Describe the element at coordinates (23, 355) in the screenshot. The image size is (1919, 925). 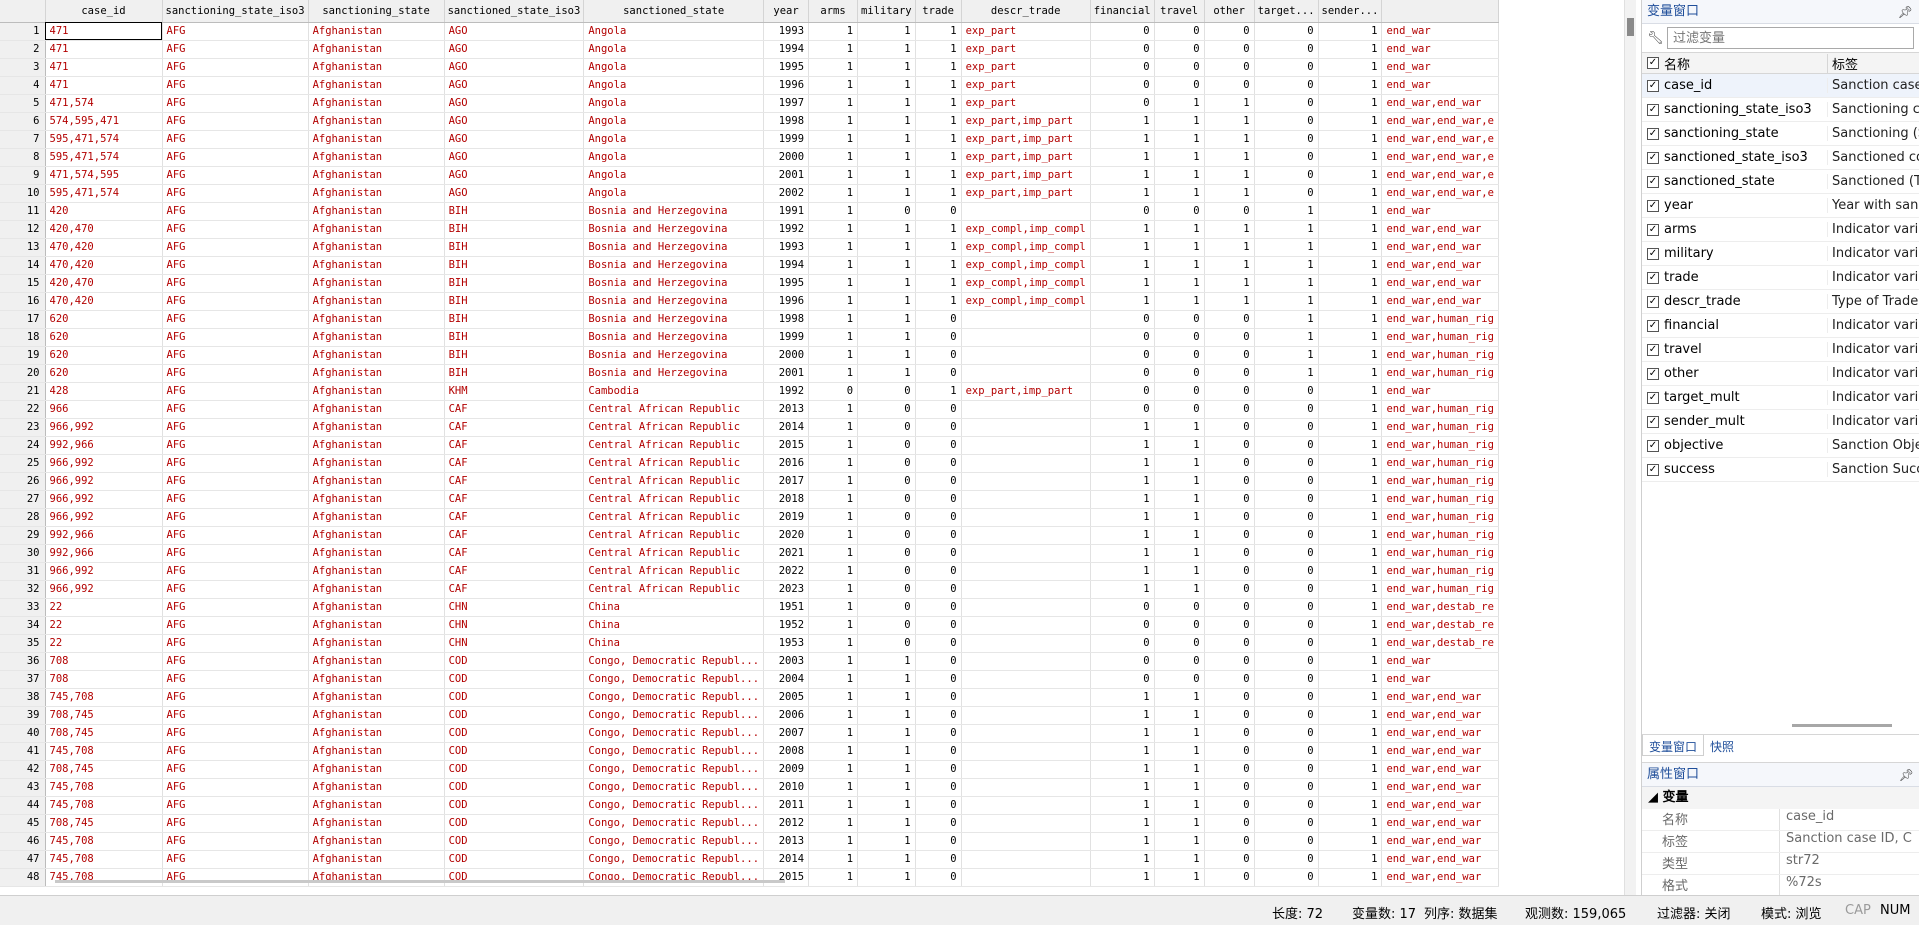
I see `row-number: 19` at that location.